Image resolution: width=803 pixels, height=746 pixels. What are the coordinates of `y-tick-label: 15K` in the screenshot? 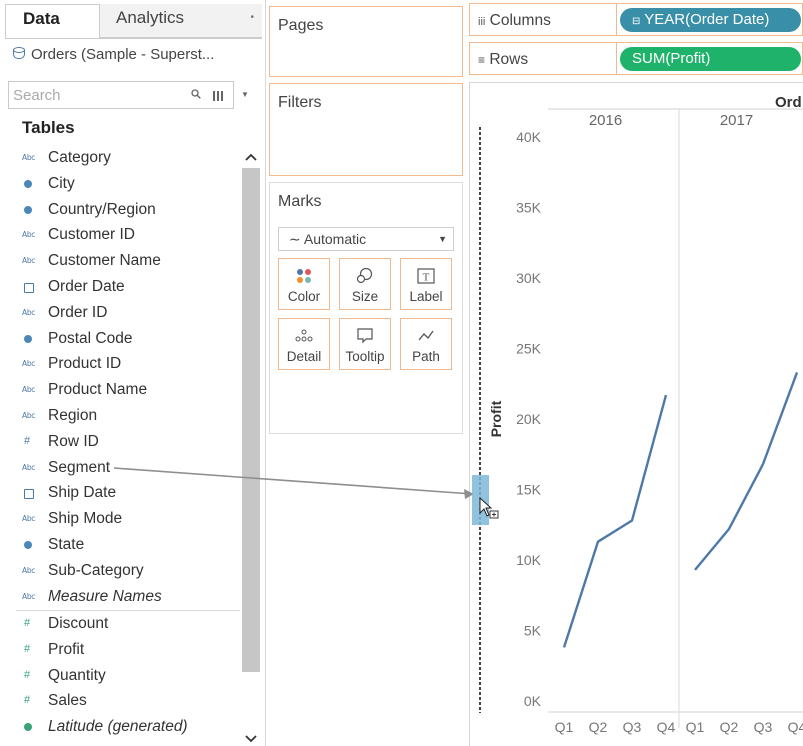 It's located at (529, 490).